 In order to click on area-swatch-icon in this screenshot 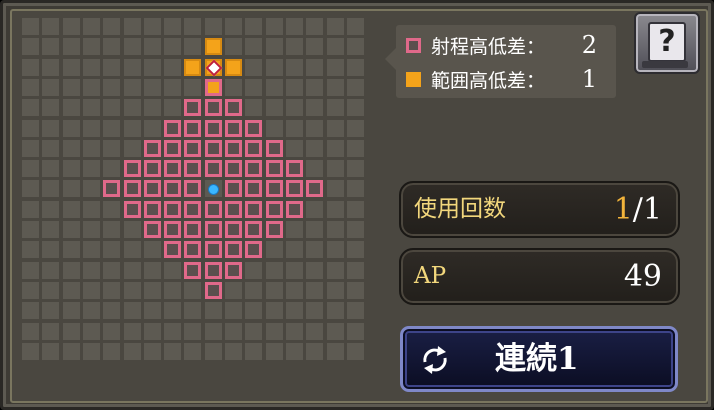, I will do `click(413, 79)`.